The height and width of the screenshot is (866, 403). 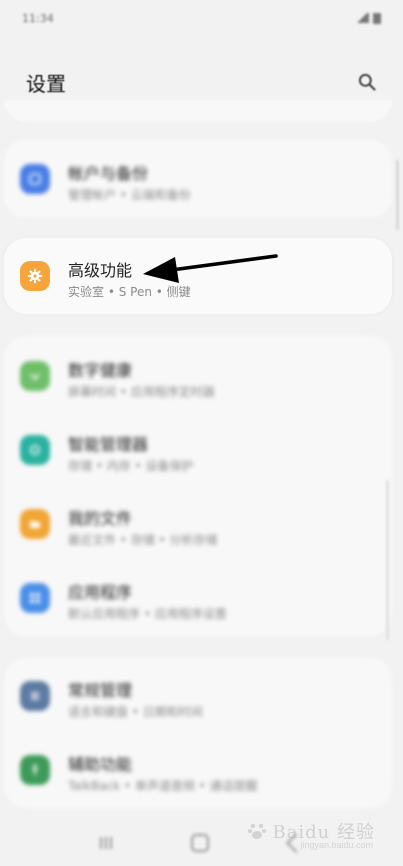 I want to click on item-title: 应用程序, so click(x=100, y=592).